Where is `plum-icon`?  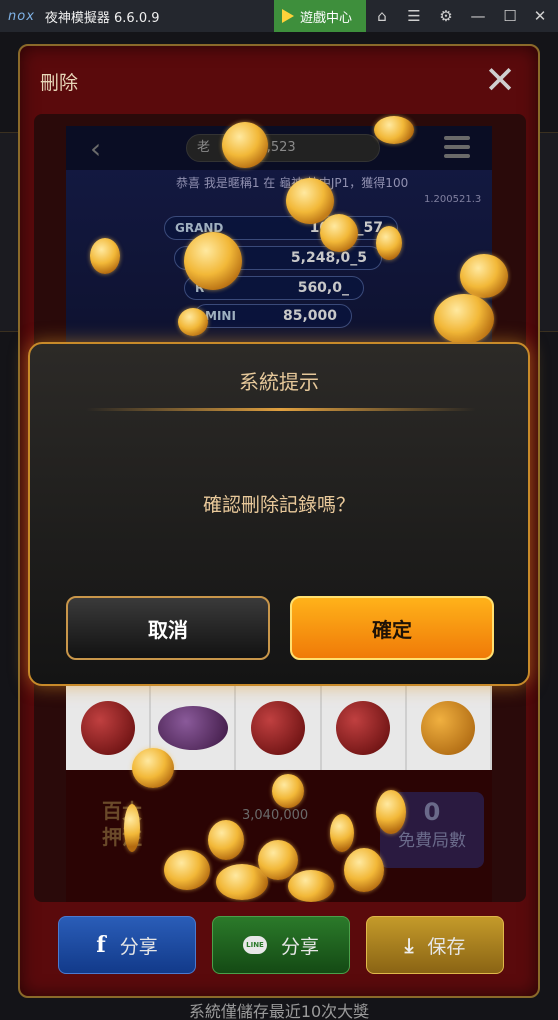
plum-icon is located at coordinates (192, 728).